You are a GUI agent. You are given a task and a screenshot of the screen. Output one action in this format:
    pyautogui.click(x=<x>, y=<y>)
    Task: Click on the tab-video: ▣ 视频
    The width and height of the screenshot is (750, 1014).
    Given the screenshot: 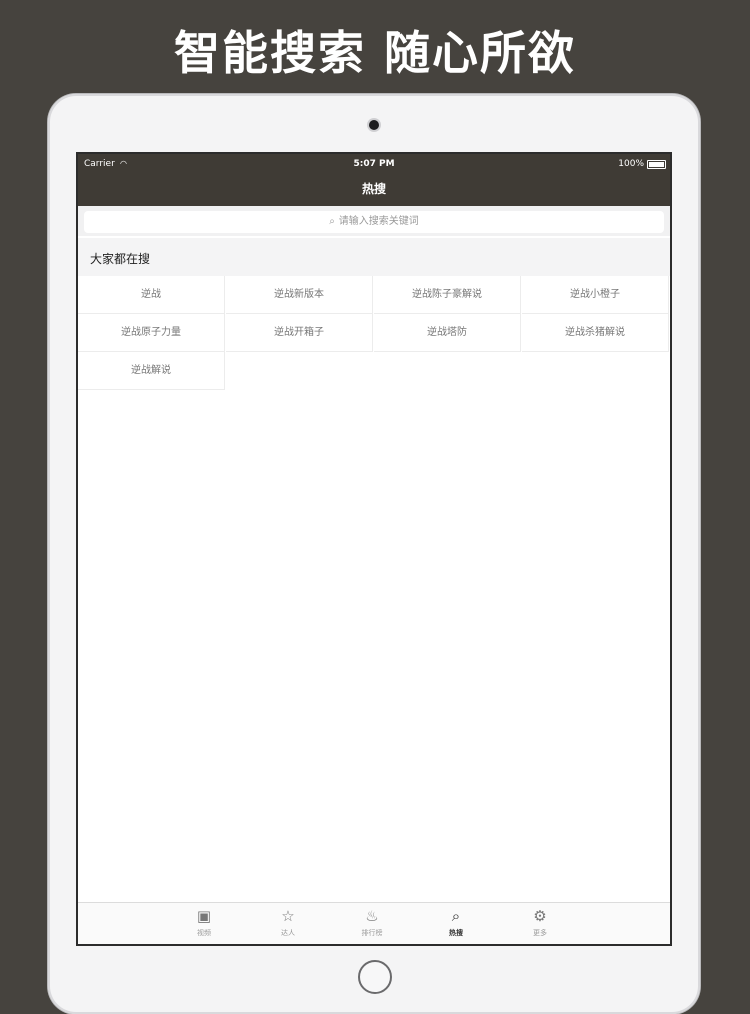 What is the action you would take?
    pyautogui.click(x=204, y=923)
    